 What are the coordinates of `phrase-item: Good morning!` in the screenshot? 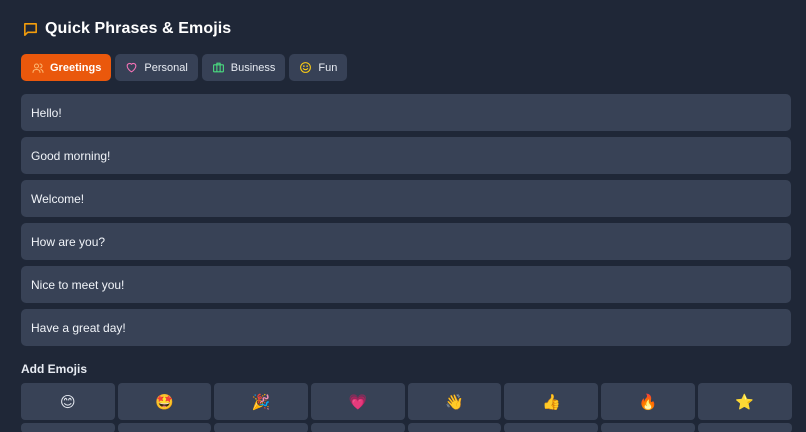 It's located at (406, 155).